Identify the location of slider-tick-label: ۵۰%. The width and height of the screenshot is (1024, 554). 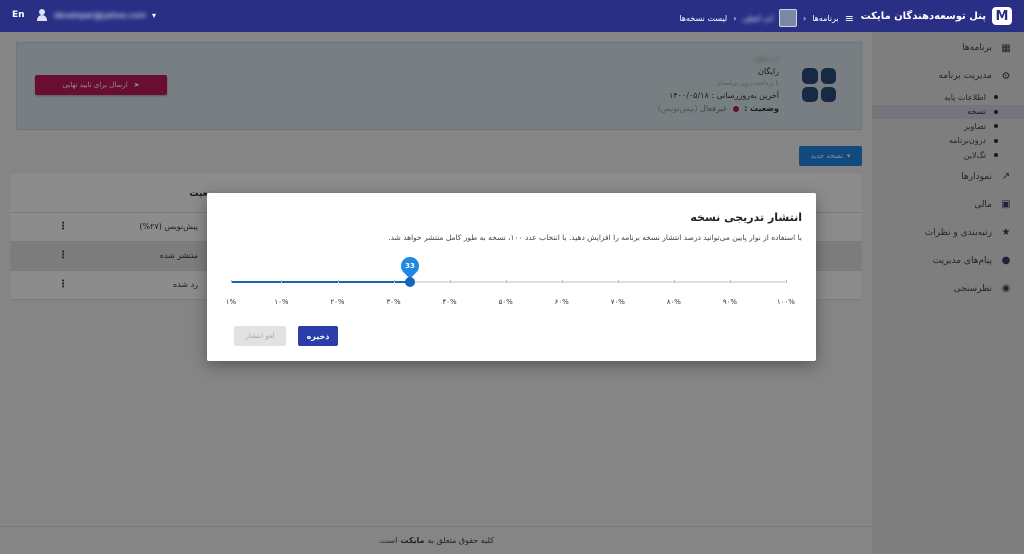
(506, 302).